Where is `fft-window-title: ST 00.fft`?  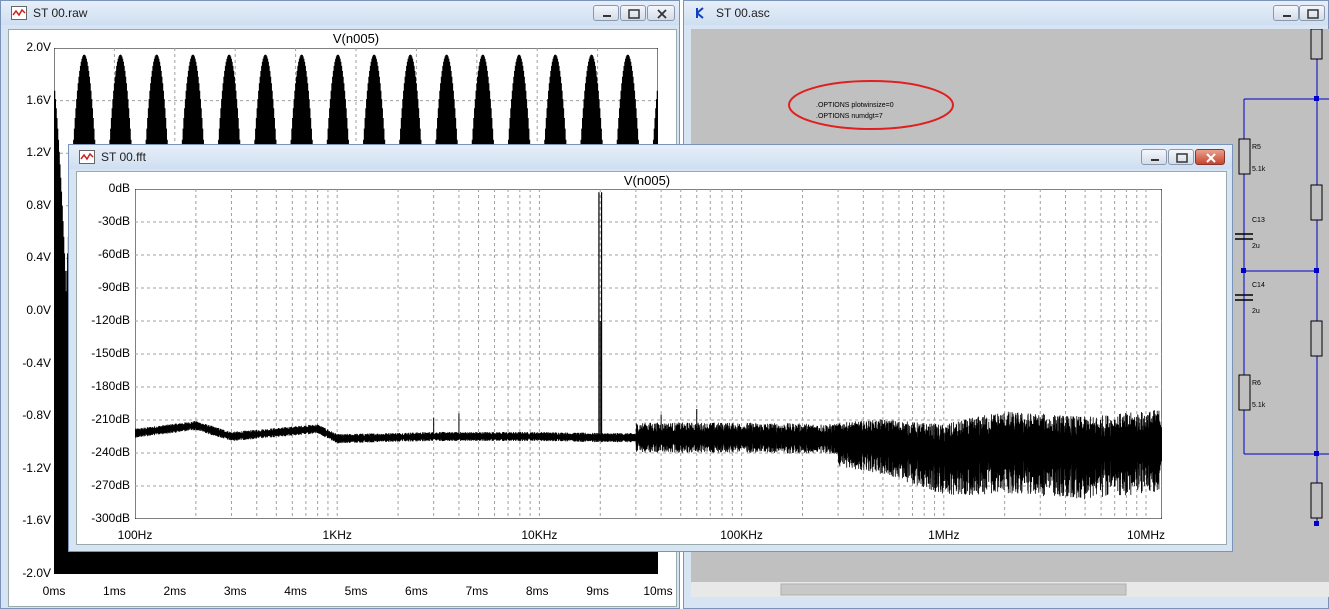
fft-window-title: ST 00.fft is located at coordinates (123, 157).